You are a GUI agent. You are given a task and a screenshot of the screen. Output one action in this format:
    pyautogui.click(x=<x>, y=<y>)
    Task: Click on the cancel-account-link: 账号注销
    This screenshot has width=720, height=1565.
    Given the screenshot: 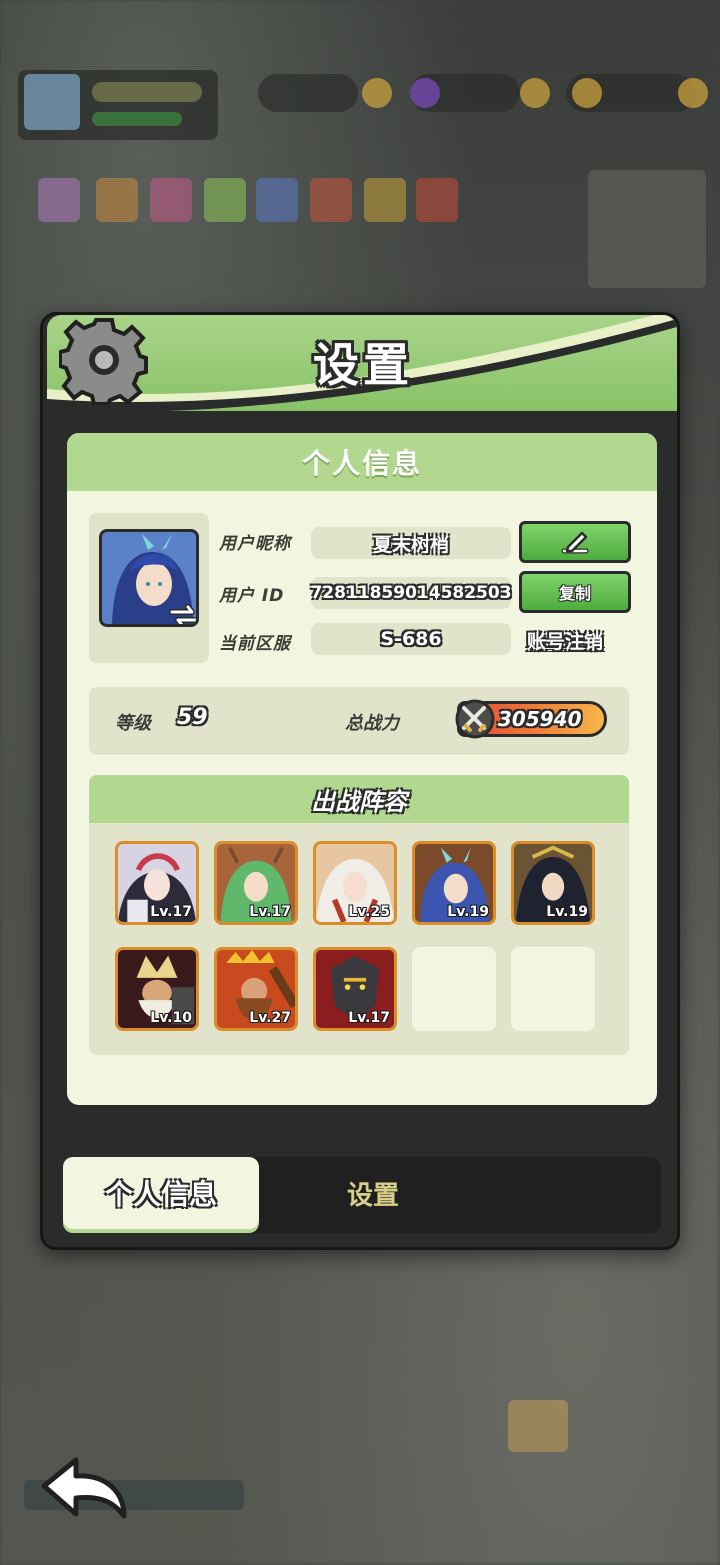 What is the action you would take?
    pyautogui.click(x=565, y=640)
    